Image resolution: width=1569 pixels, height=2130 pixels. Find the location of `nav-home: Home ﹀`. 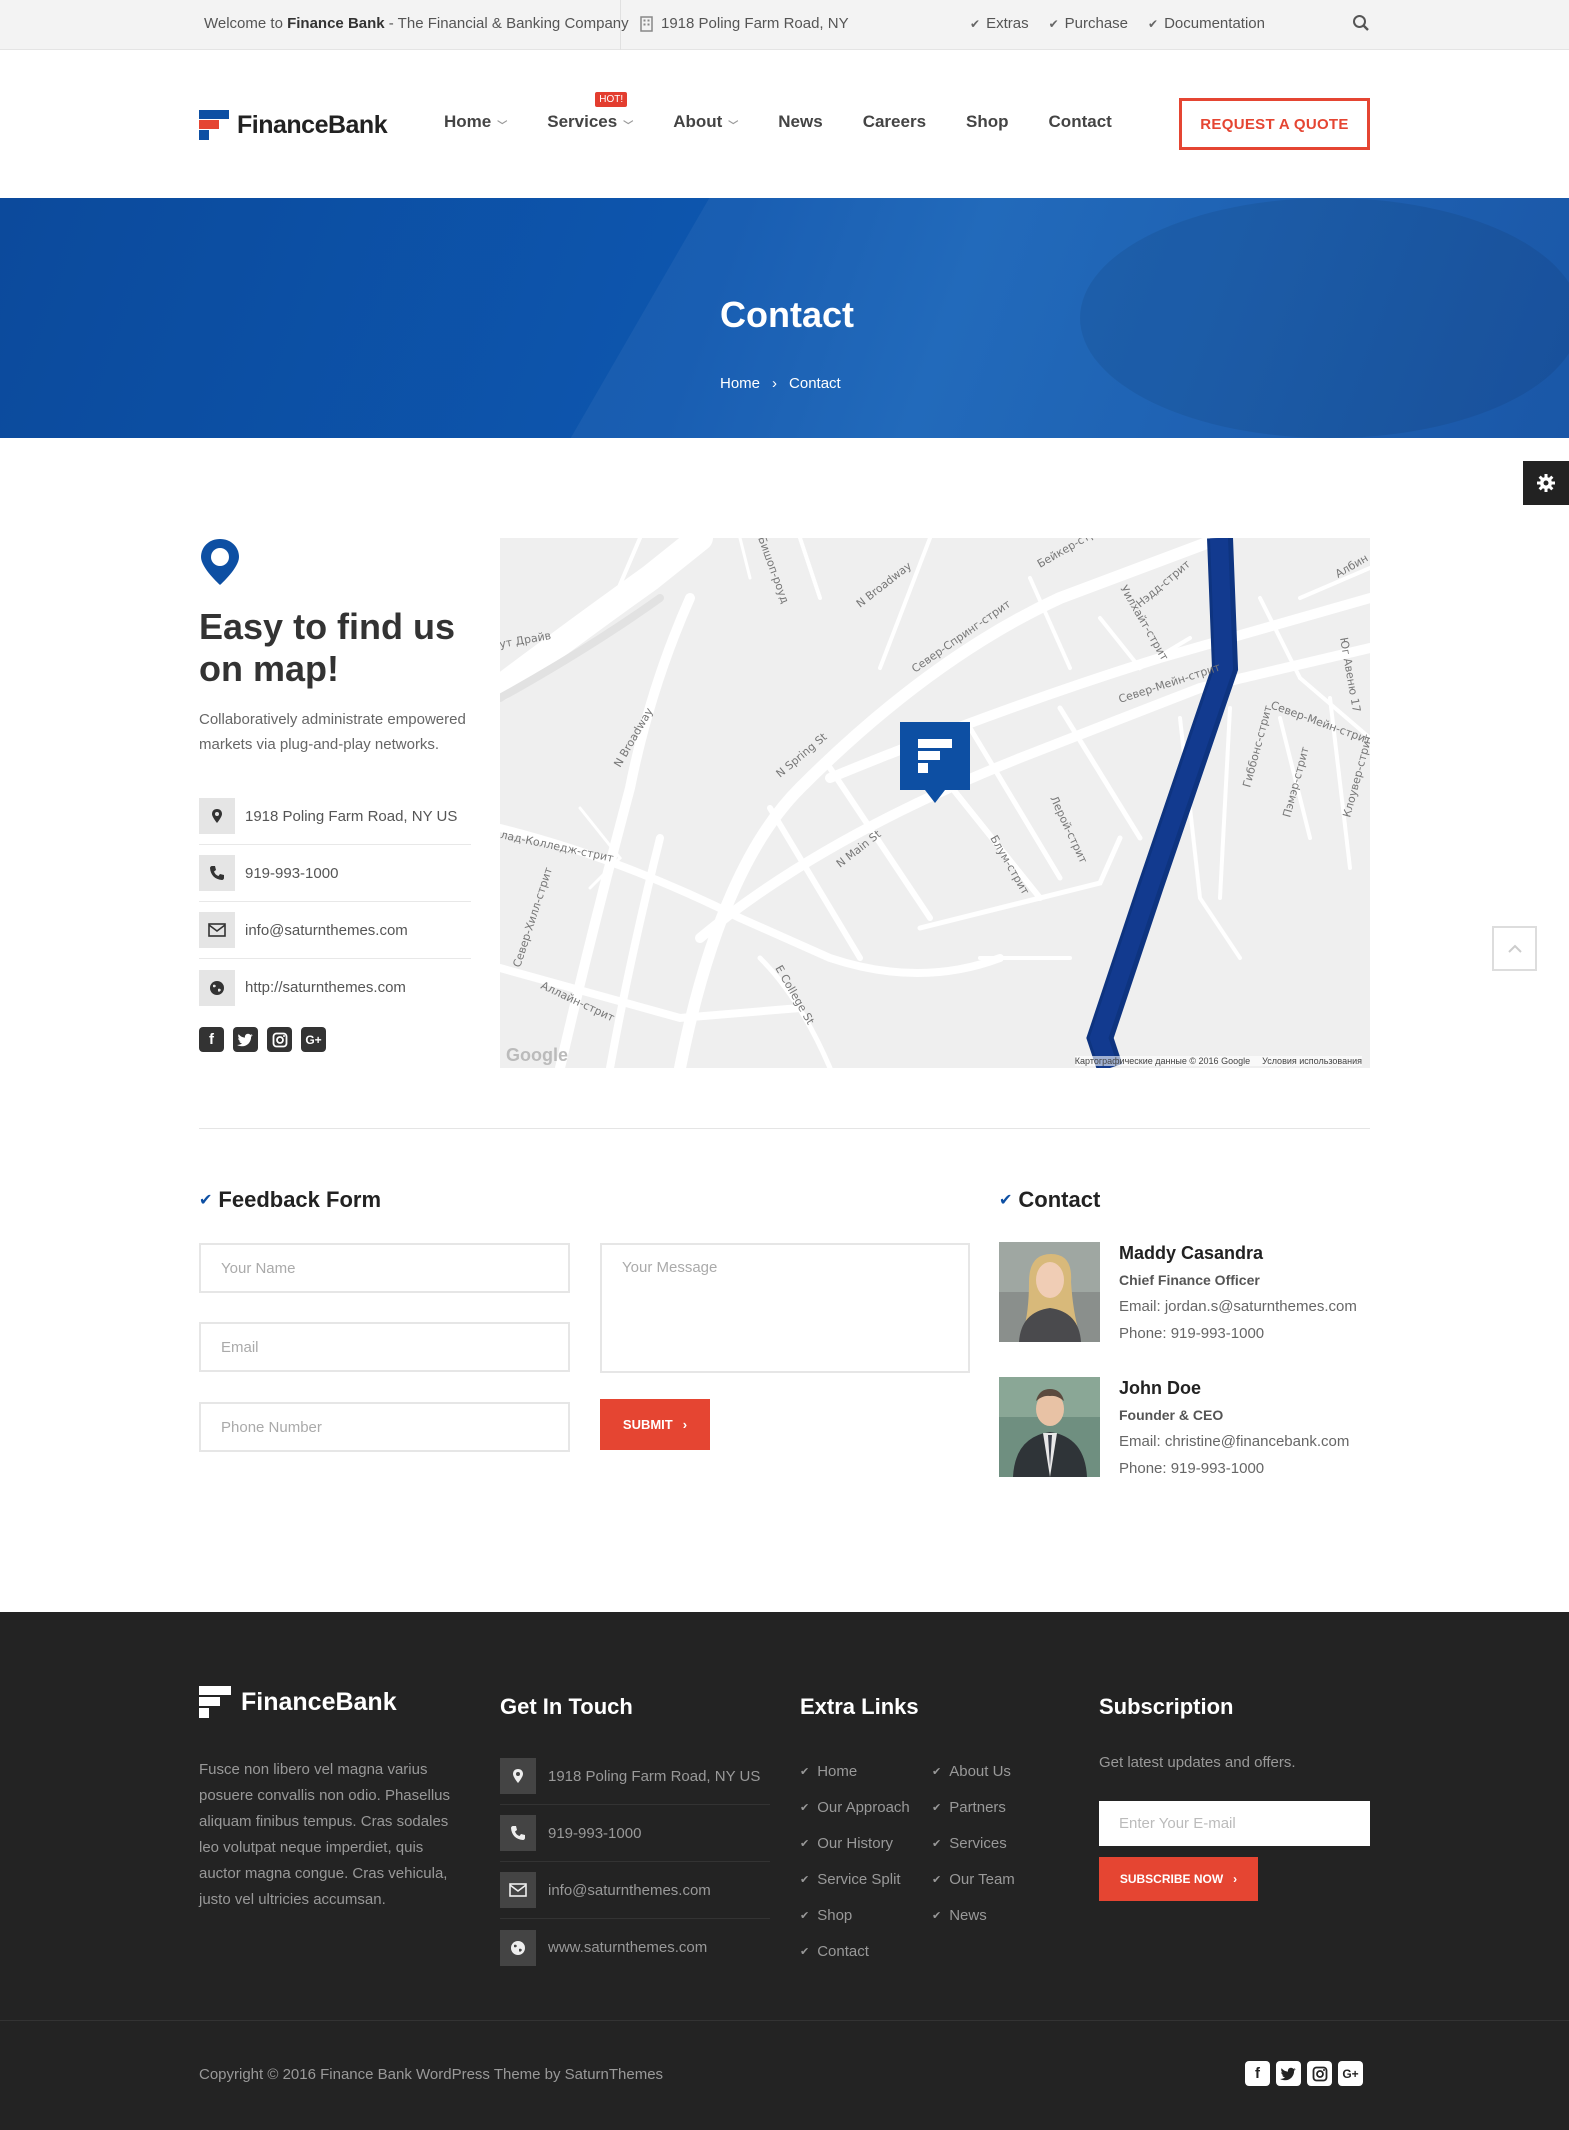

nav-home: Home ﹀ is located at coordinates (475, 122).